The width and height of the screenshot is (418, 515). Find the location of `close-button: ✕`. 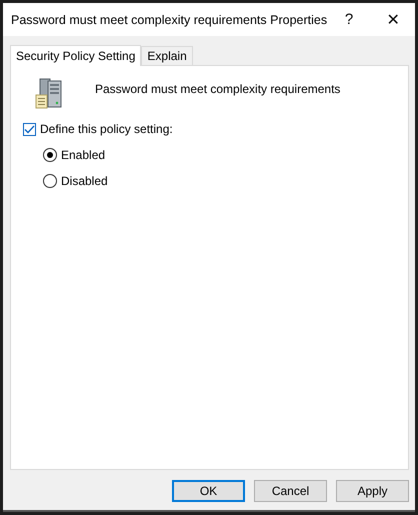

close-button: ✕ is located at coordinates (393, 20).